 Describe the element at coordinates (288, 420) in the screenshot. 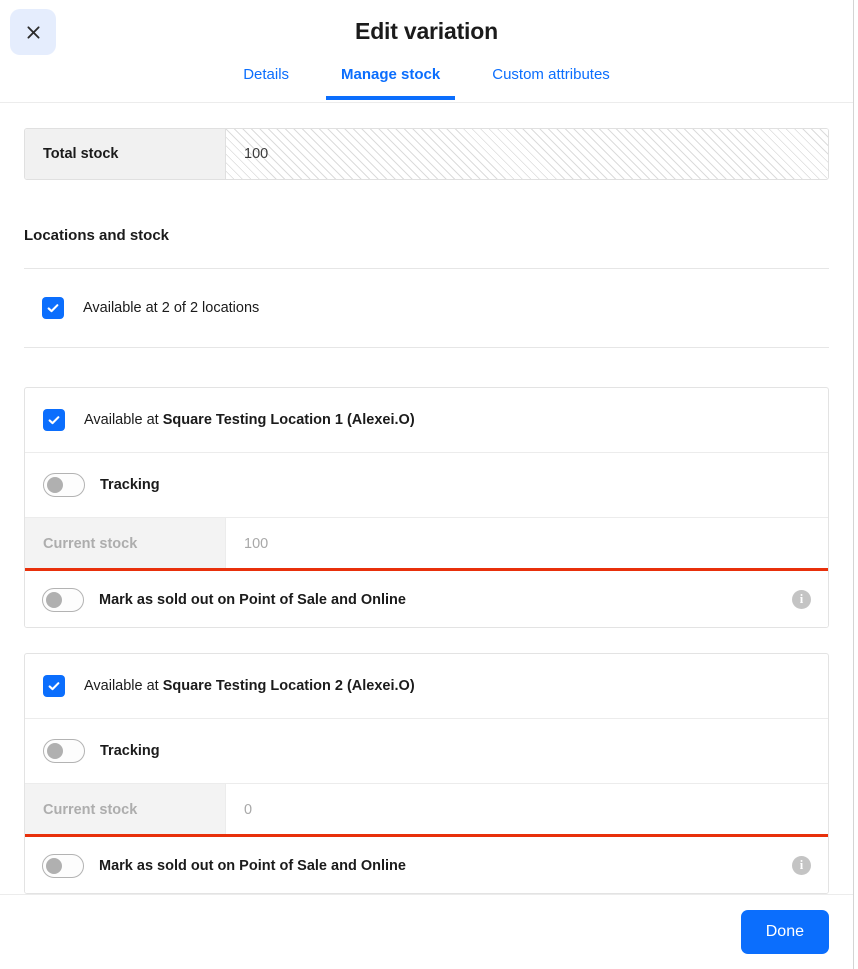

I see `location-name: Square Testing Location 1 (Alexei.O)` at that location.